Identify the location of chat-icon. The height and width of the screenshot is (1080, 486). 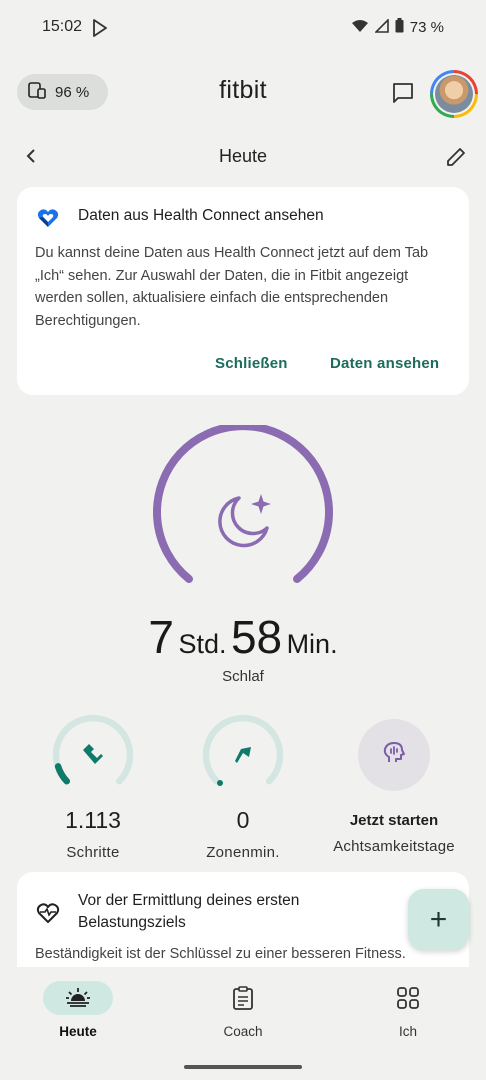
(403, 93).